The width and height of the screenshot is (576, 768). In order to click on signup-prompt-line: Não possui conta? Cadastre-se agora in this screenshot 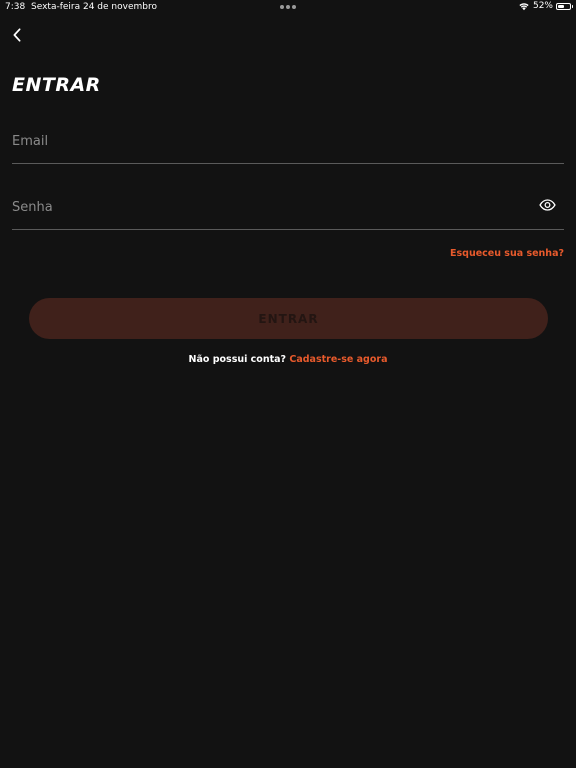, I will do `click(288, 359)`.